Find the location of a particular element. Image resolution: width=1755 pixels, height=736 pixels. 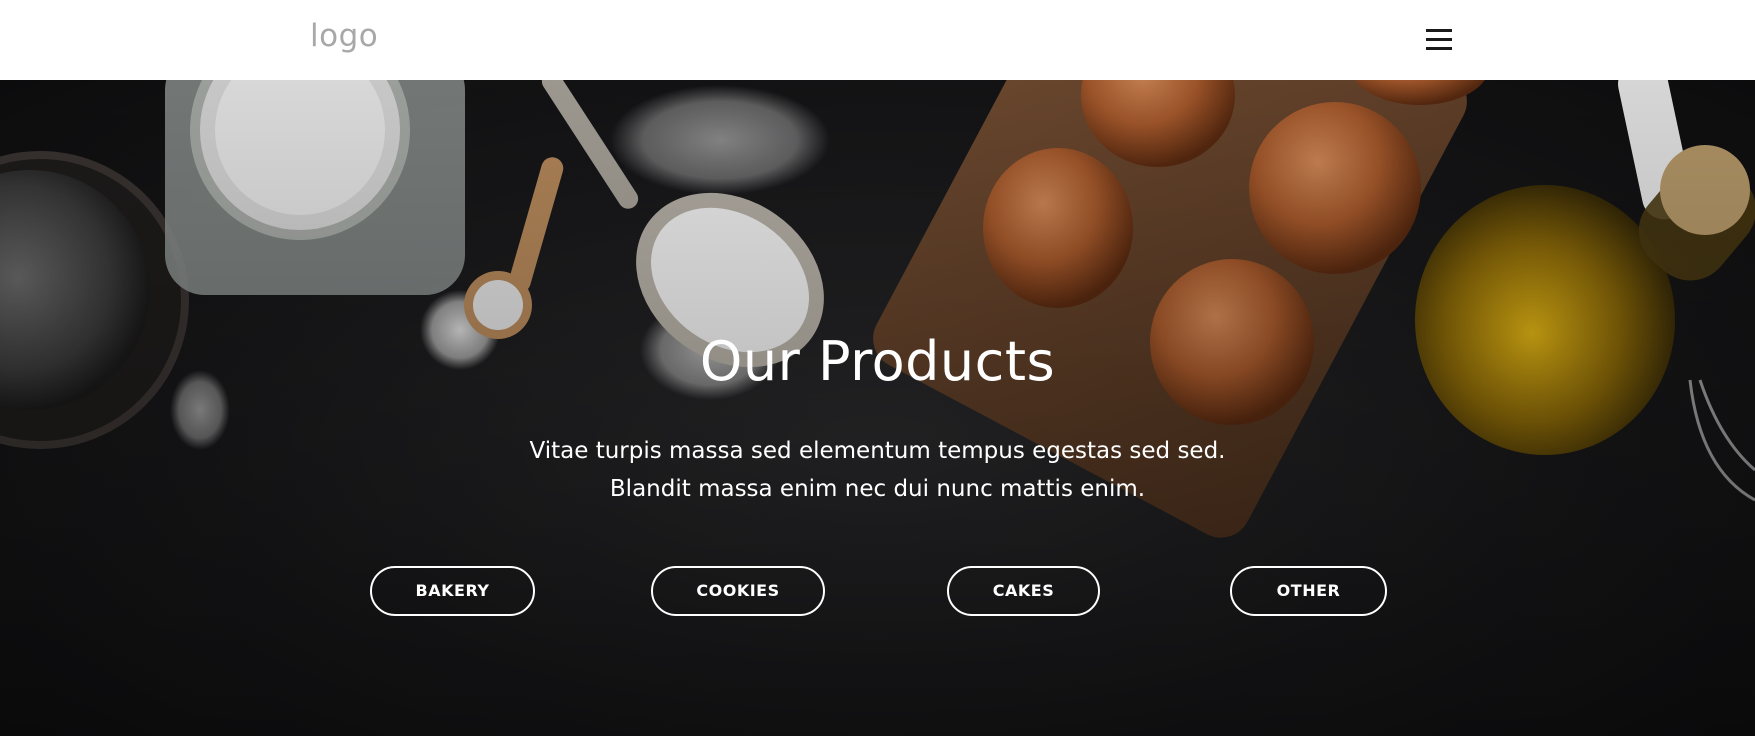

page-title: Our Products is located at coordinates (877, 361).